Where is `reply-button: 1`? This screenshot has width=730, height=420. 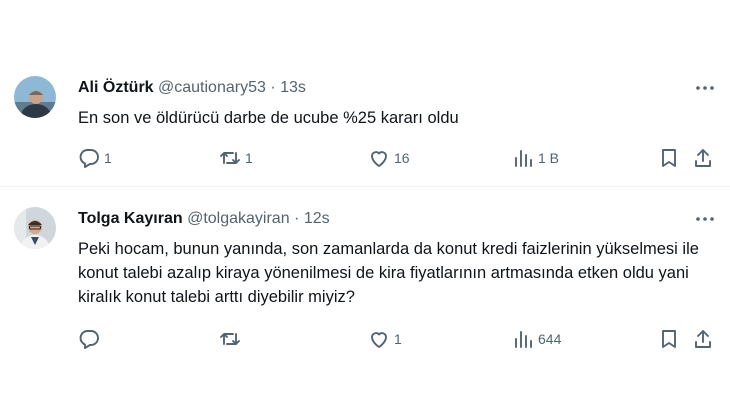 reply-button: 1 is located at coordinates (95, 158).